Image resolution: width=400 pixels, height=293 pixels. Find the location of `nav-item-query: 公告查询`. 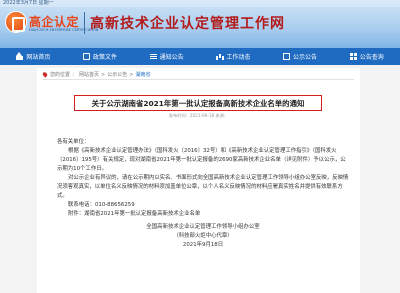

nav-item-query: 公告查询 is located at coordinates (366, 56).